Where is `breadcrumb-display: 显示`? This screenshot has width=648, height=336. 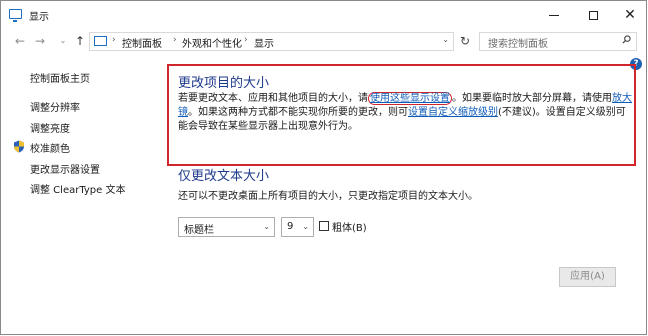
breadcrumb-display: 显示 is located at coordinates (264, 42).